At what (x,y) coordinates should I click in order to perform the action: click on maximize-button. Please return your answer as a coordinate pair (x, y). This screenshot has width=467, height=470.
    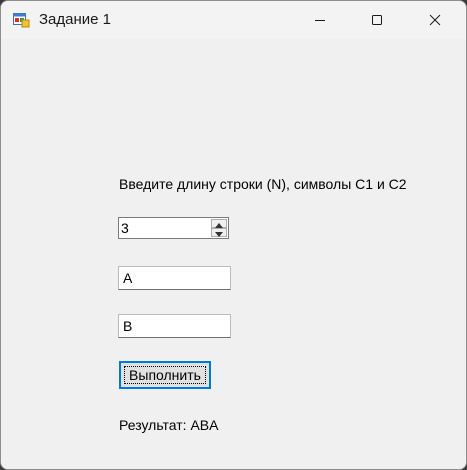
    Looking at the image, I should click on (377, 20).